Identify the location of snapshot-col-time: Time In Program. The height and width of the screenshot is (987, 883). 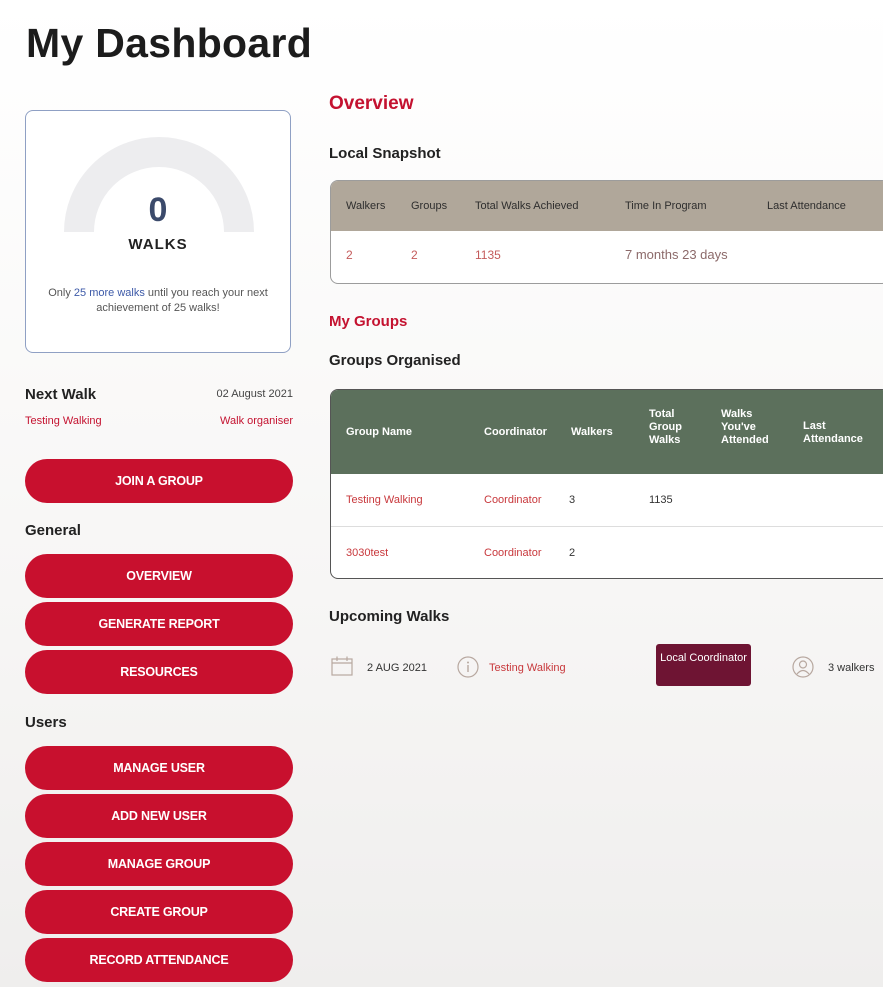
(666, 206).